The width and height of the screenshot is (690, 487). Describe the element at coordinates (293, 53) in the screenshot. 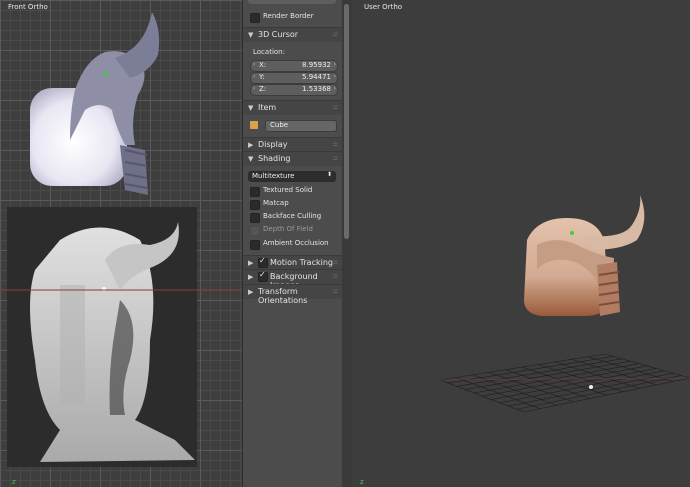

I see `location-label-row: Location:` at that location.